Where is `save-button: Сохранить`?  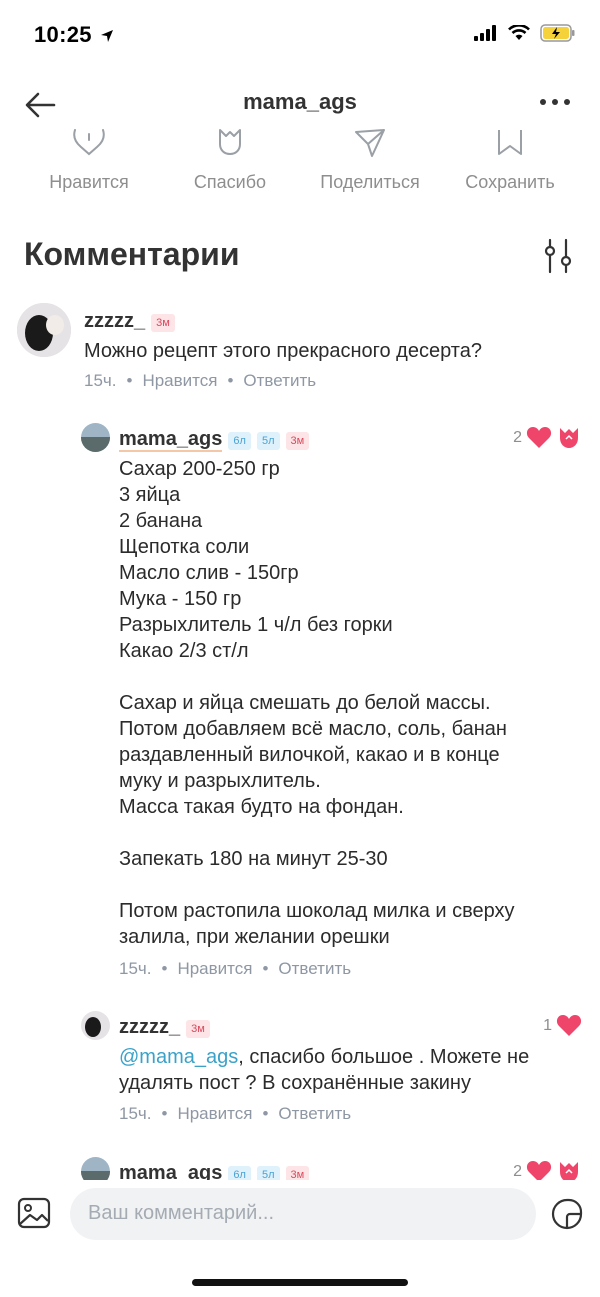
save-button: Сохранить is located at coordinates (510, 160).